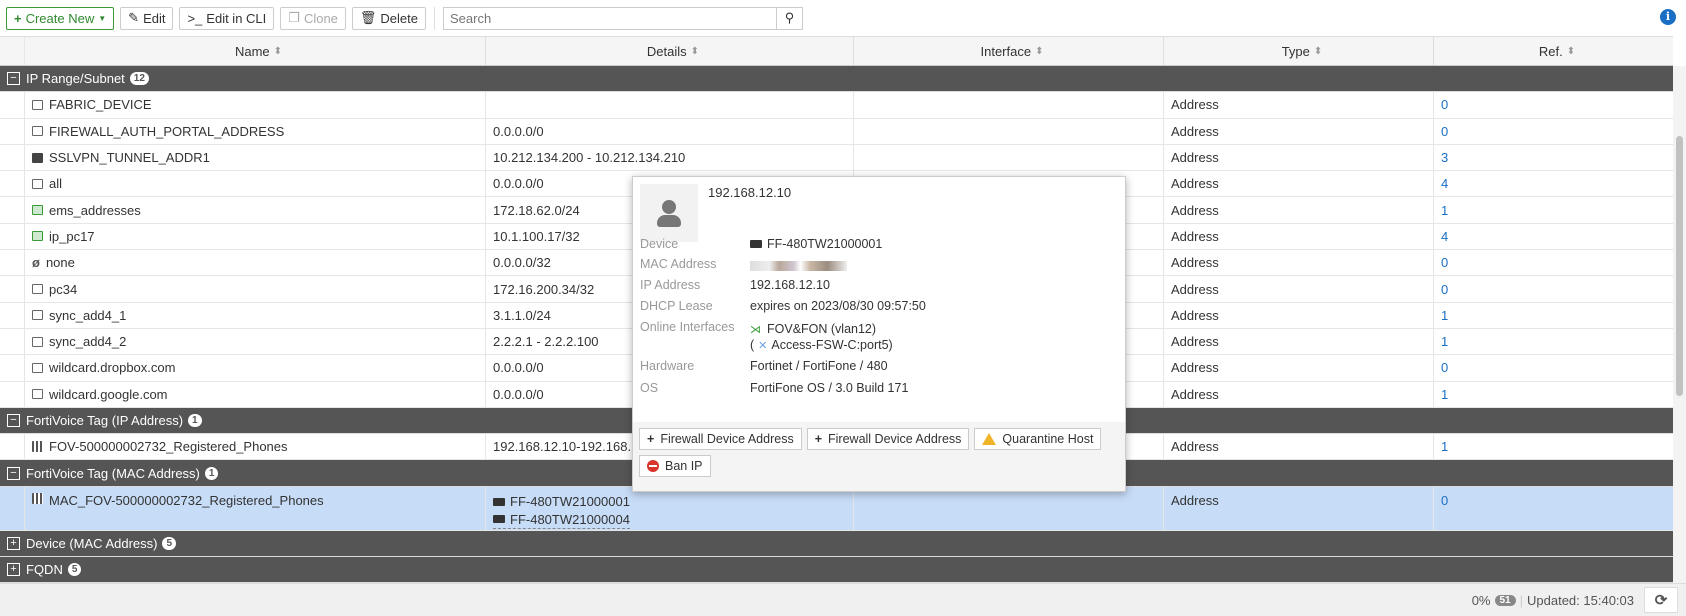  I want to click on popup-title: 192.168.12.10, so click(750, 192).